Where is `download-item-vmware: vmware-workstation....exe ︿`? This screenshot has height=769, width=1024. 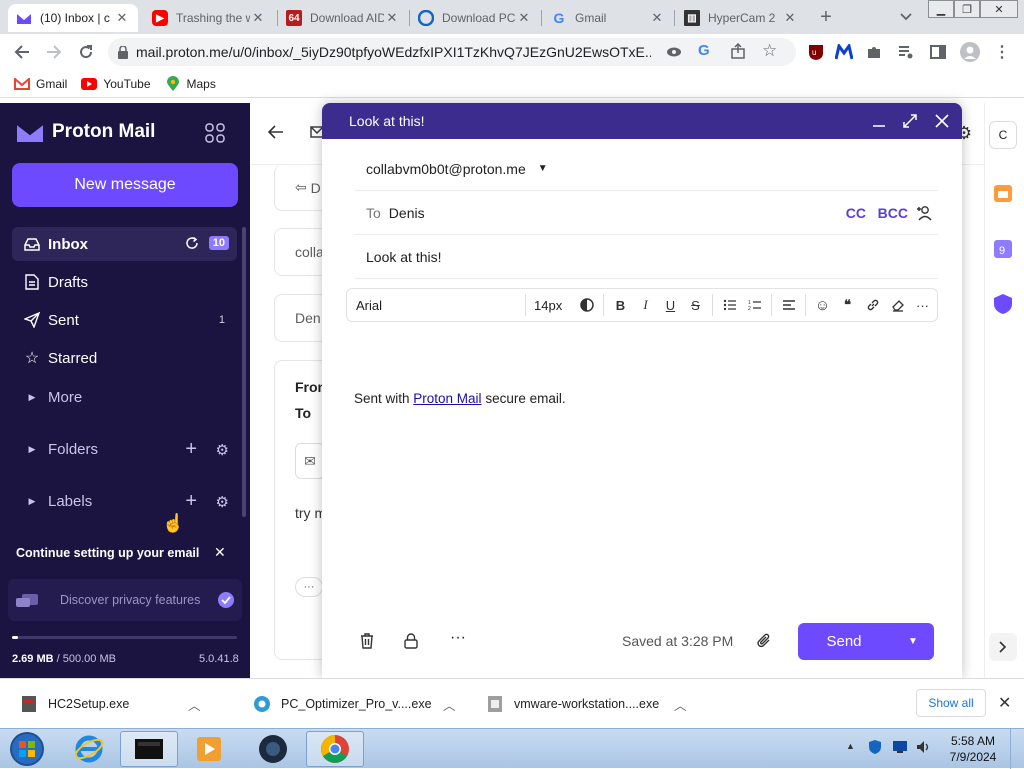
download-item-vmware: vmware-workstation....exe ︿ is located at coordinates (591, 704).